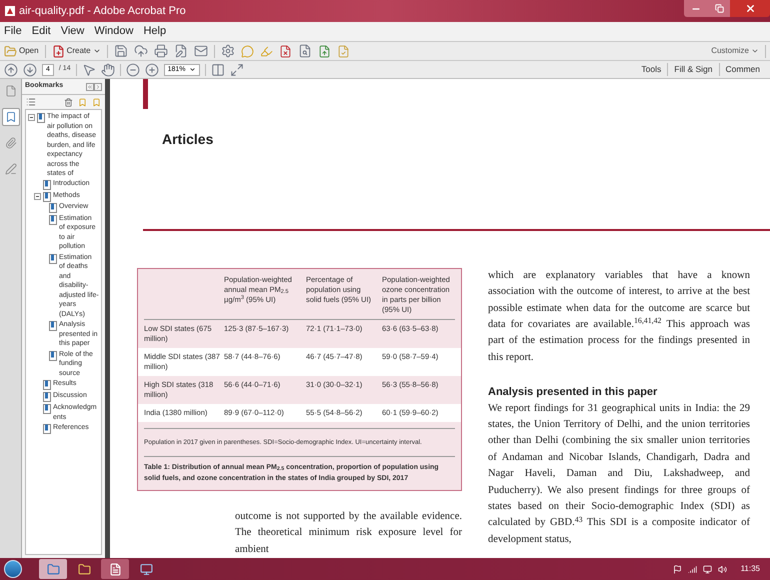 The height and width of the screenshot is (580, 770). I want to click on body-paragraph: We report findings for 31 geographical units in India: the 29 states, the Union Territory of Delhi, and the union territories other than Delhi (combining the six smaller union territories of Andaman and Nicobar Islands, Chandigarh, Dadra and Nagar Haveli, Daman and Diu, Lakshadweep, and Puducherry). We also present findings for three groups of states based on their Socio-demographic Index (SDI) as calculated by GBD.$^{43}$ This SDI is a composite indicator of development status,, so click(619, 474).